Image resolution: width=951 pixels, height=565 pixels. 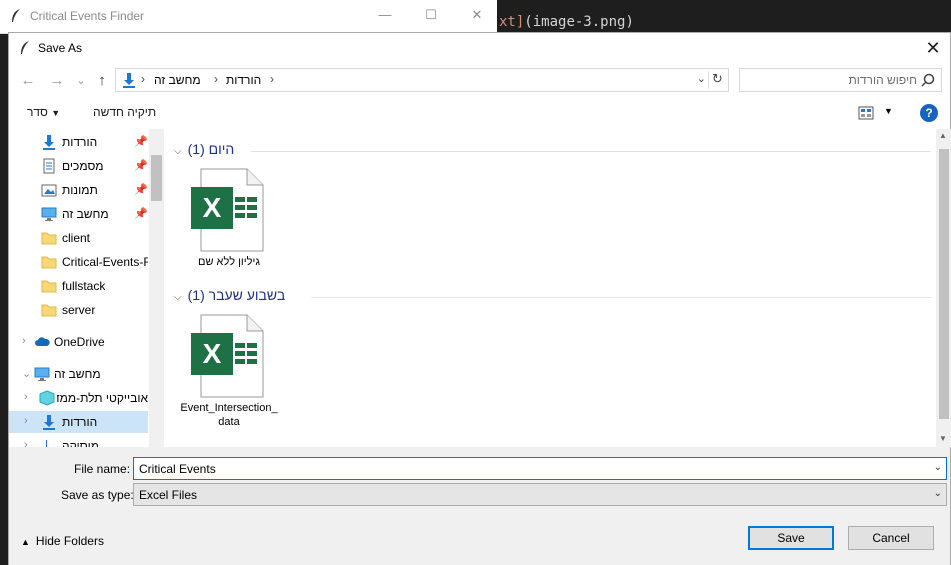 What do you see at coordinates (204, 149) in the screenshot?
I see `group-header-today: ⌵ היום (1)` at bounding box center [204, 149].